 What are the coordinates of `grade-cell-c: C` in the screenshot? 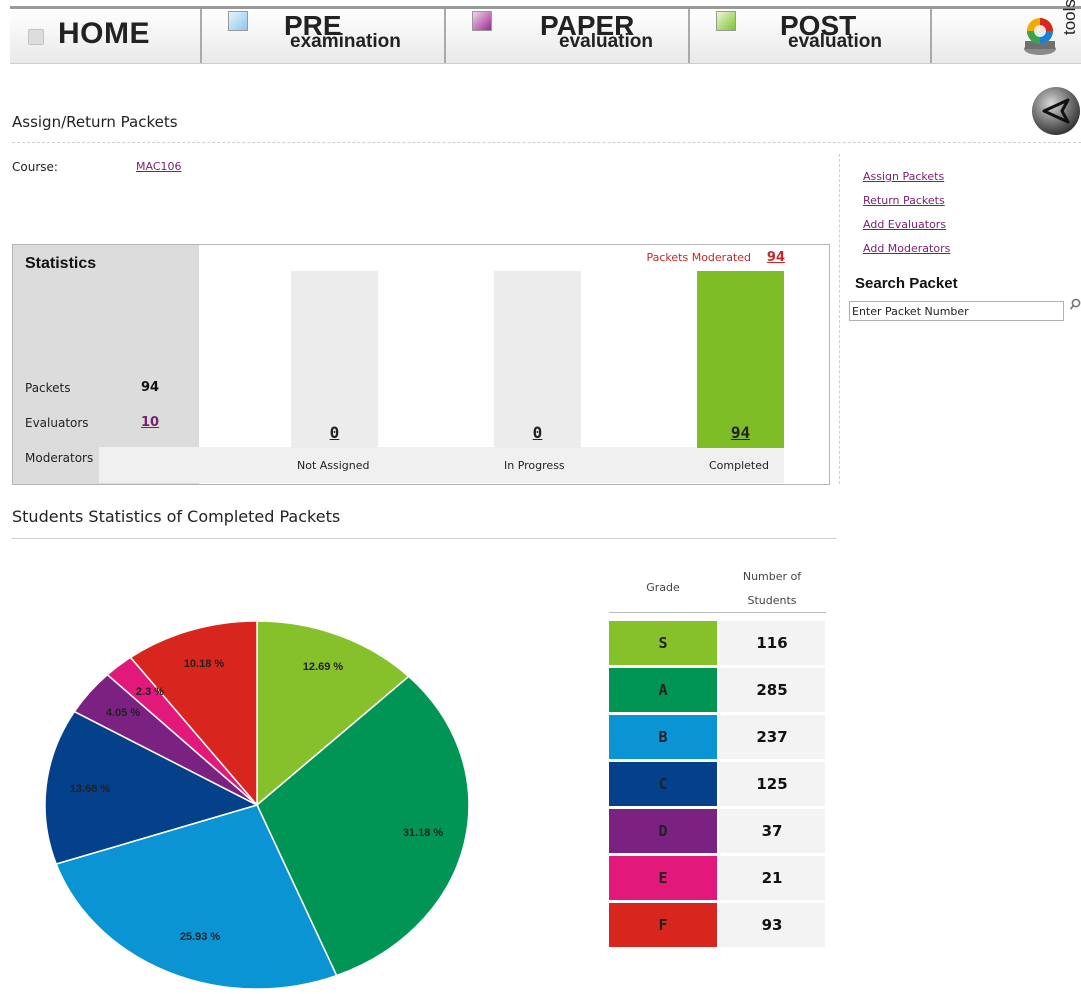 It's located at (663, 784).